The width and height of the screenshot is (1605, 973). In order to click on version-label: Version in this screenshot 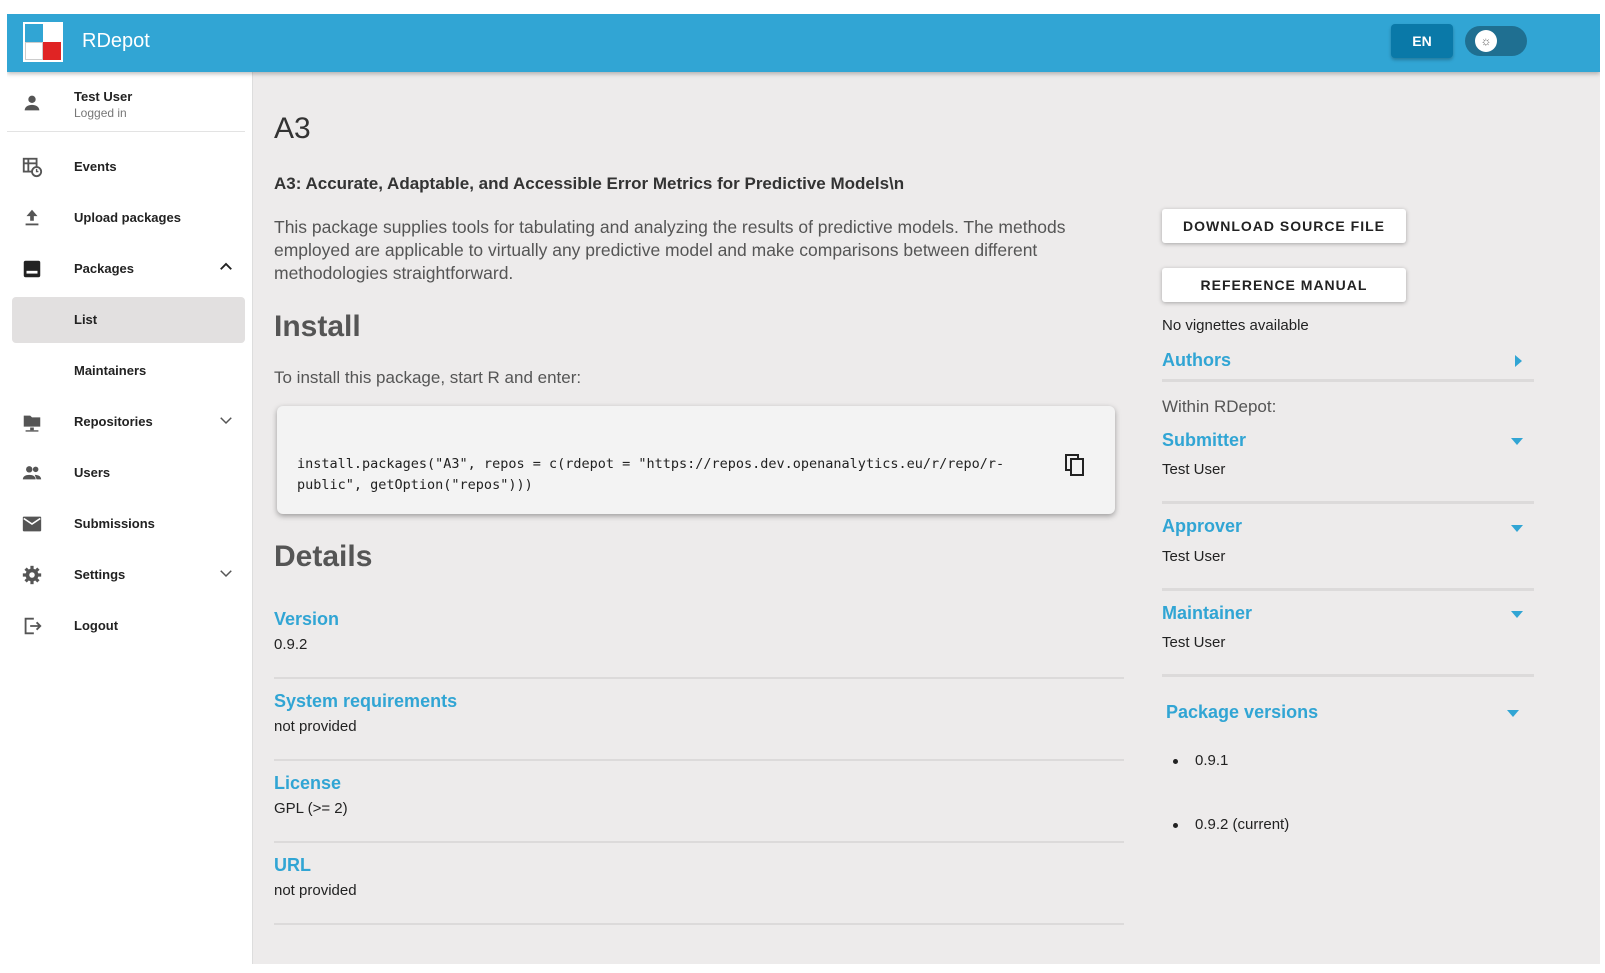, I will do `click(307, 619)`.